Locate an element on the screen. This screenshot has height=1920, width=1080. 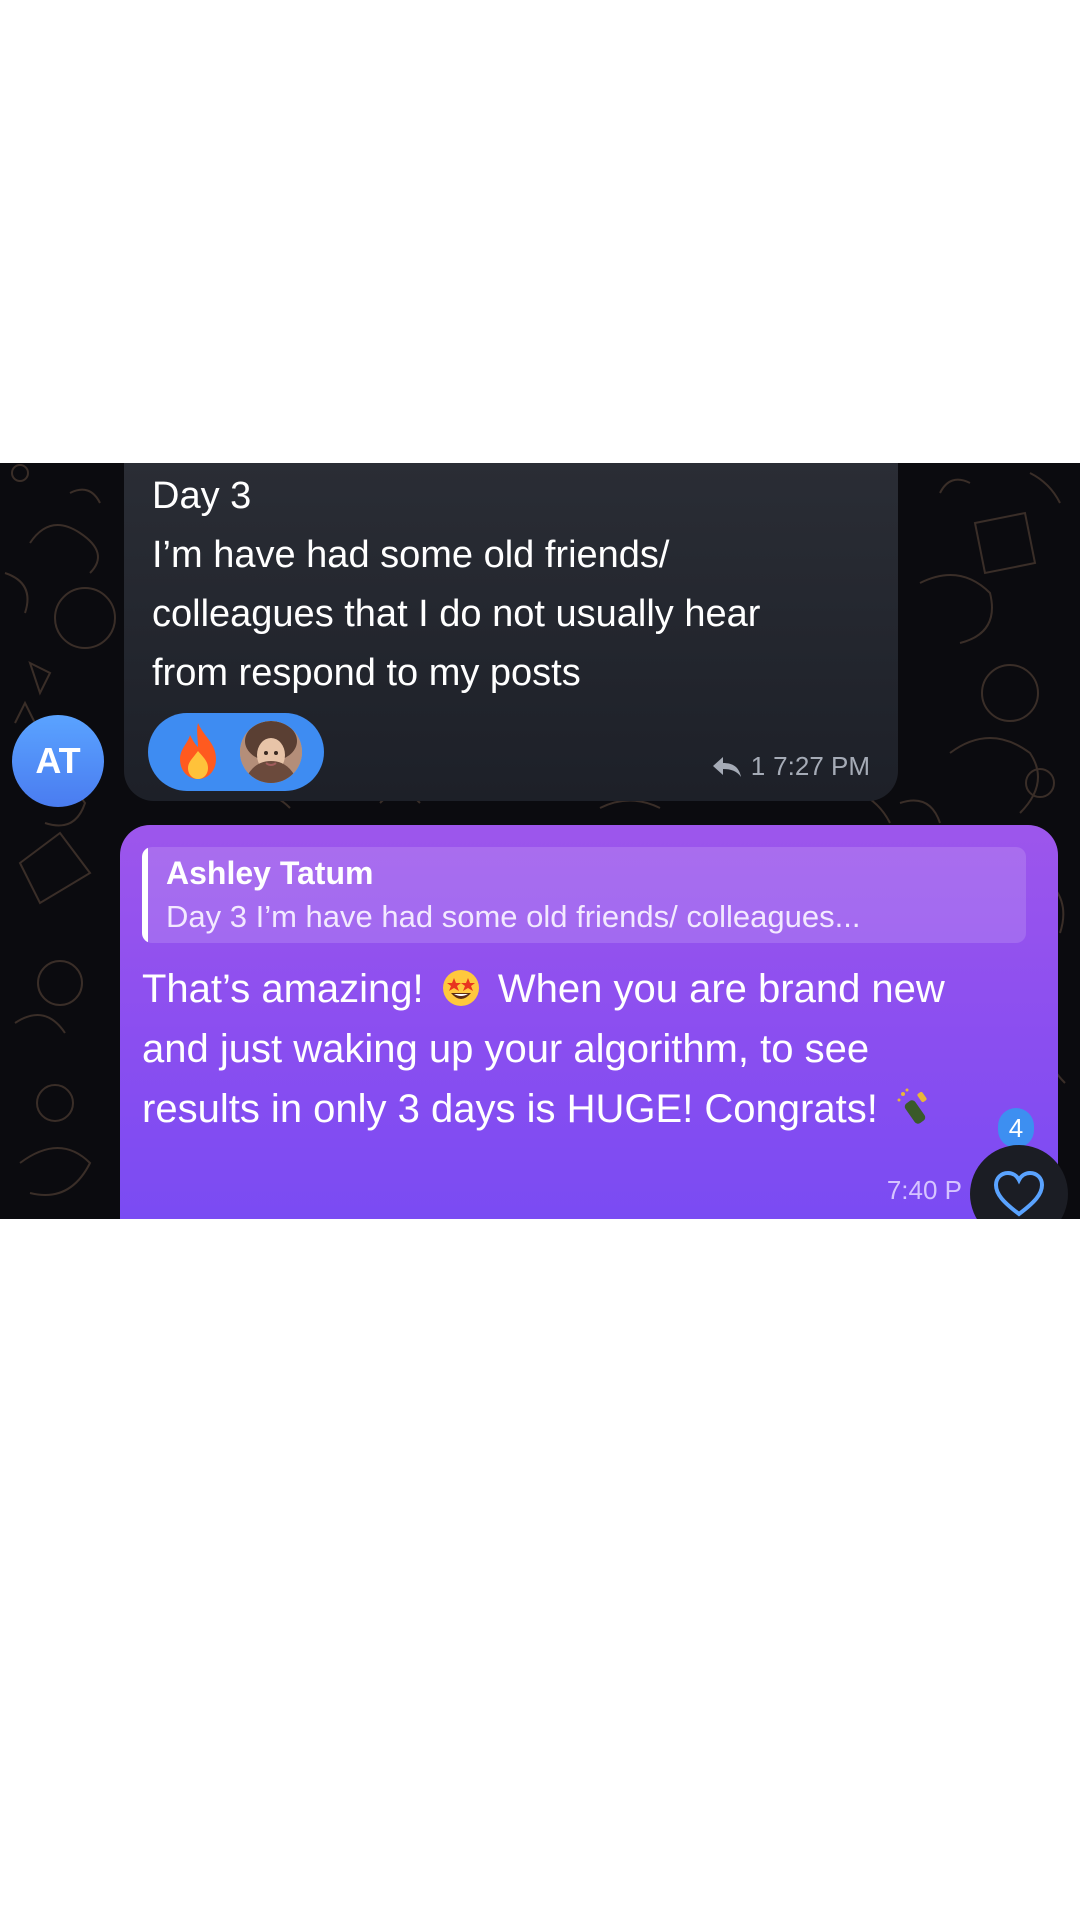
quote-author: Ashley Tatum is located at coordinates (270, 873).